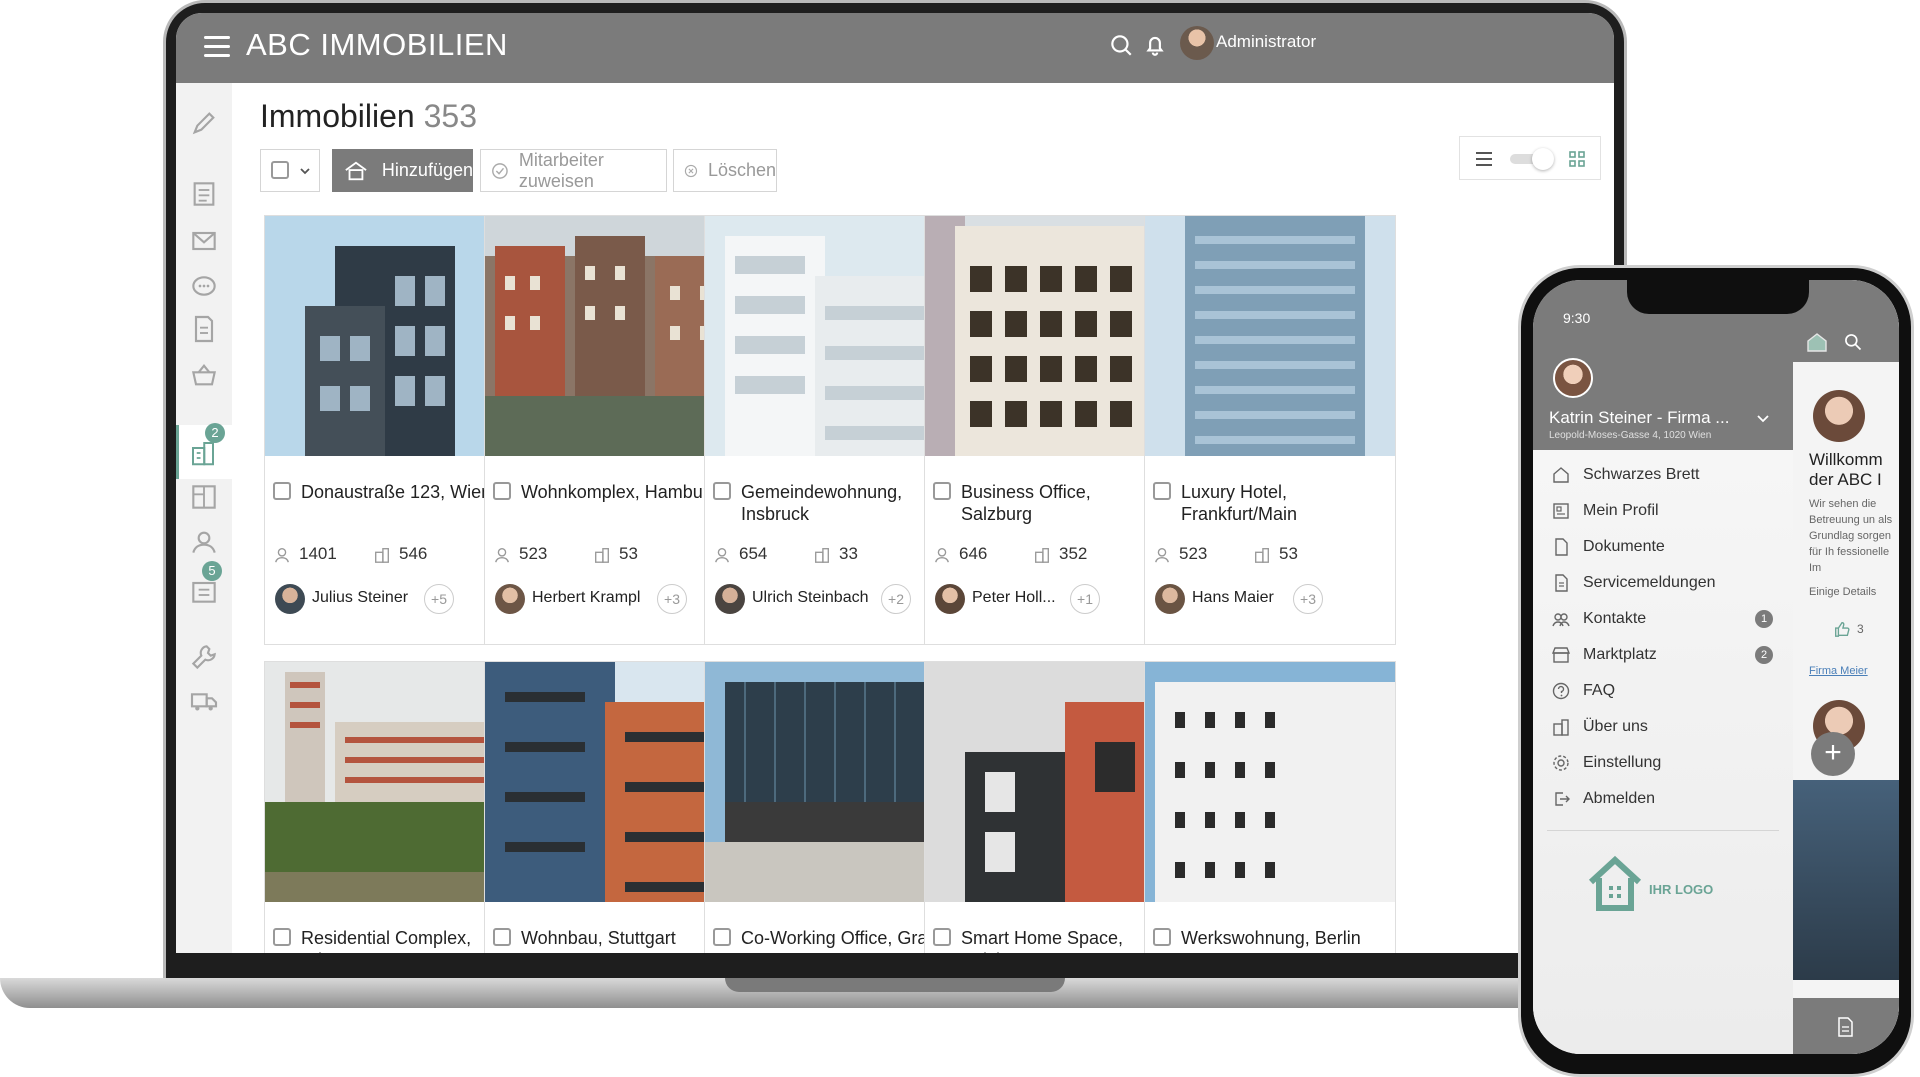 This screenshot has width=1920, height=1077. What do you see at coordinates (1833, 754) in the screenshot?
I see `add-post-button: +` at bounding box center [1833, 754].